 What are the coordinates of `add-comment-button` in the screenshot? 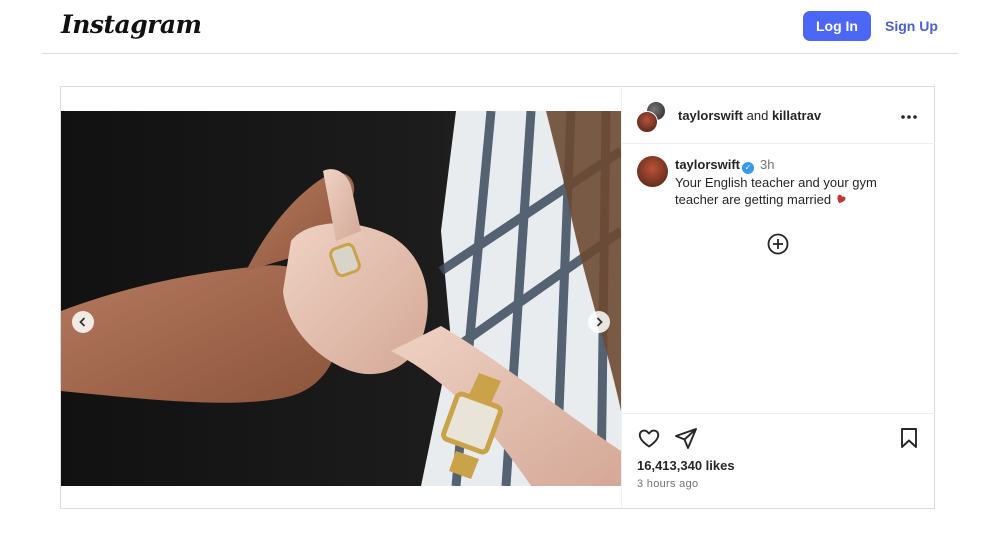 It's located at (778, 244).